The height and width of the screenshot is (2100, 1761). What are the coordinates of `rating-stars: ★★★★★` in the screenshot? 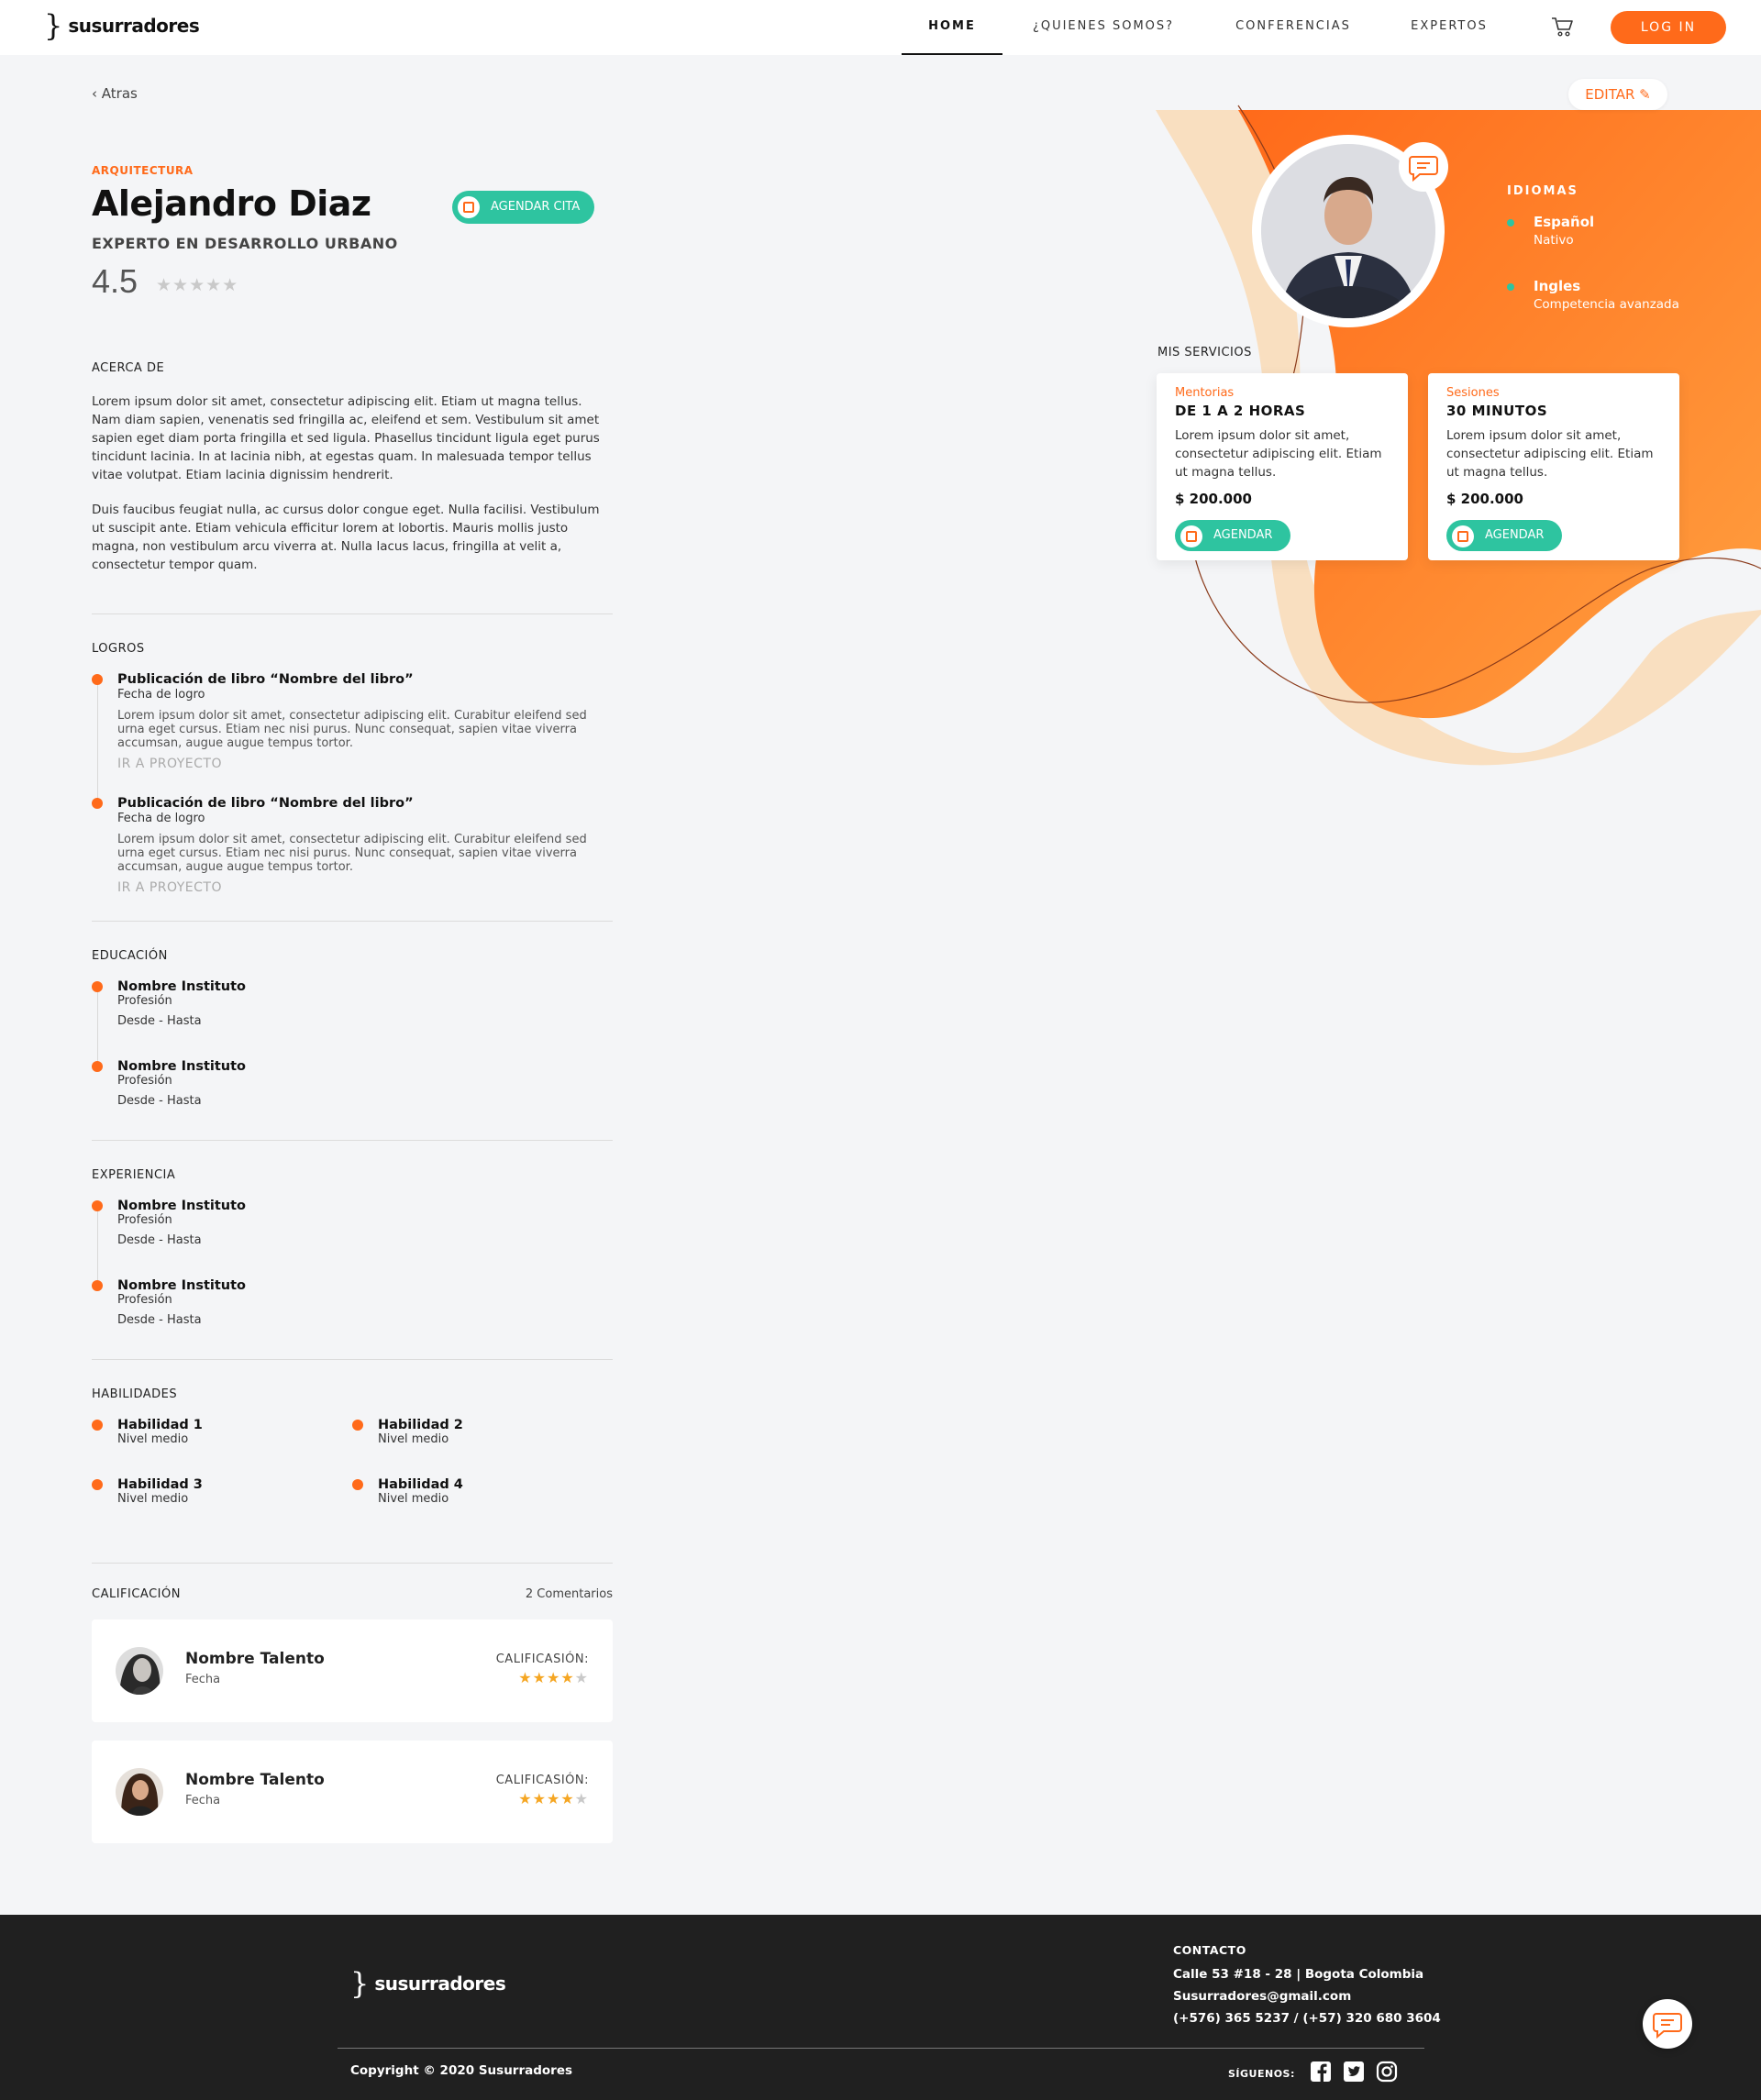 It's located at (197, 285).